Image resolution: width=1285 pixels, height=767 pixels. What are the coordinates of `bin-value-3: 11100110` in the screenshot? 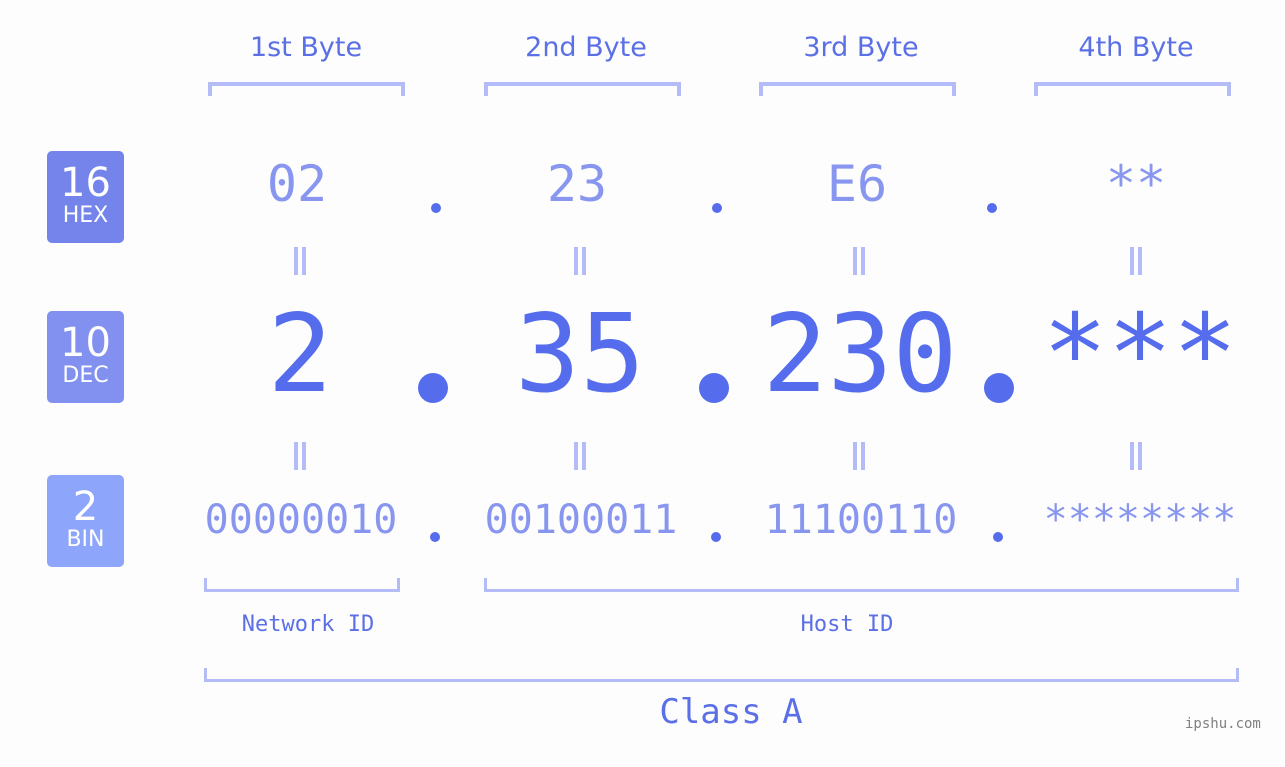 It's located at (861, 520).